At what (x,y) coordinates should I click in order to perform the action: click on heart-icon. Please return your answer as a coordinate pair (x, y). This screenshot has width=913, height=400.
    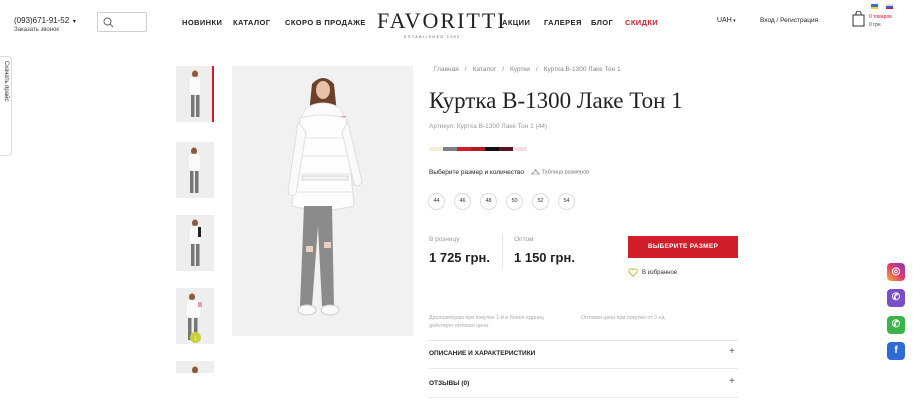
    Looking at the image, I should click on (633, 272).